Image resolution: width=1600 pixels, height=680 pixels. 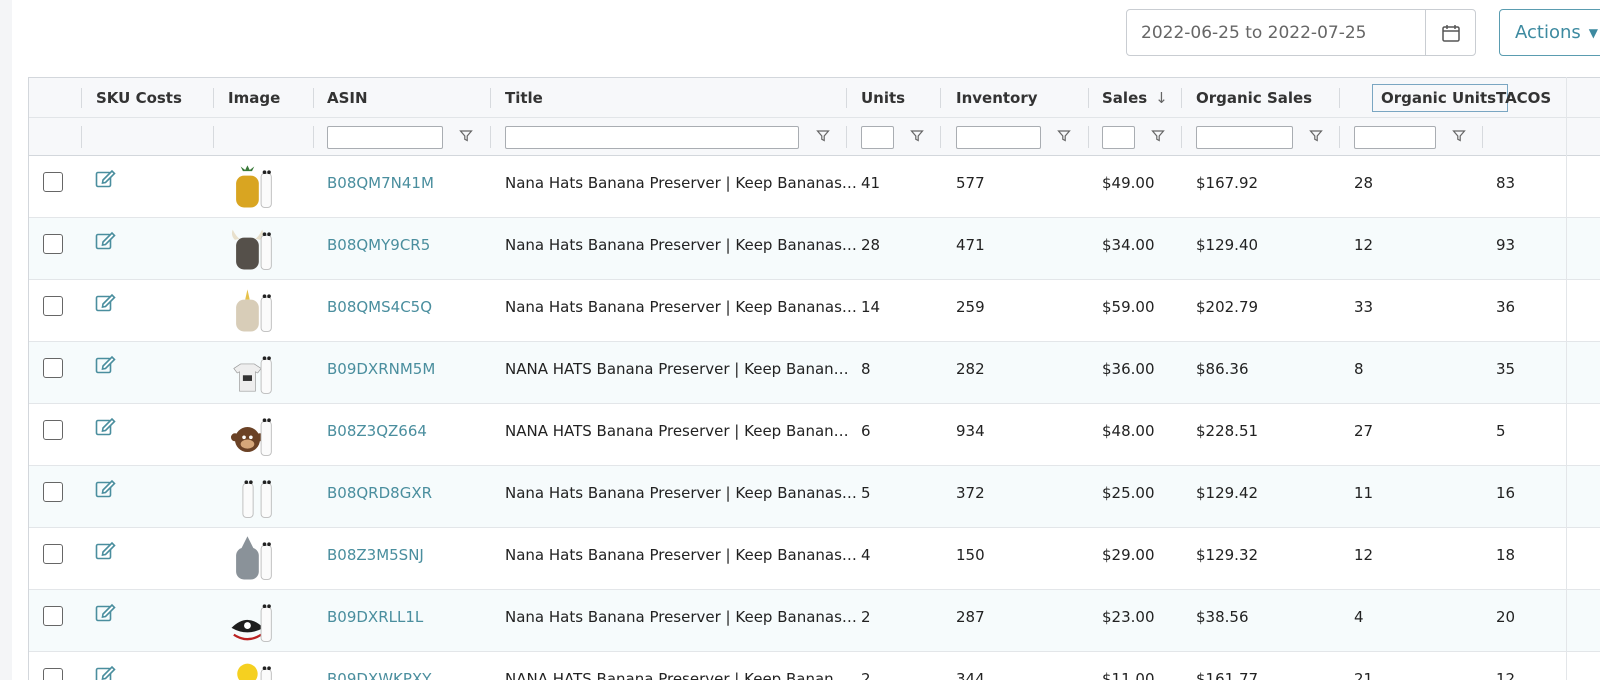 What do you see at coordinates (814, 137) in the screenshot?
I see `filter-row` at bounding box center [814, 137].